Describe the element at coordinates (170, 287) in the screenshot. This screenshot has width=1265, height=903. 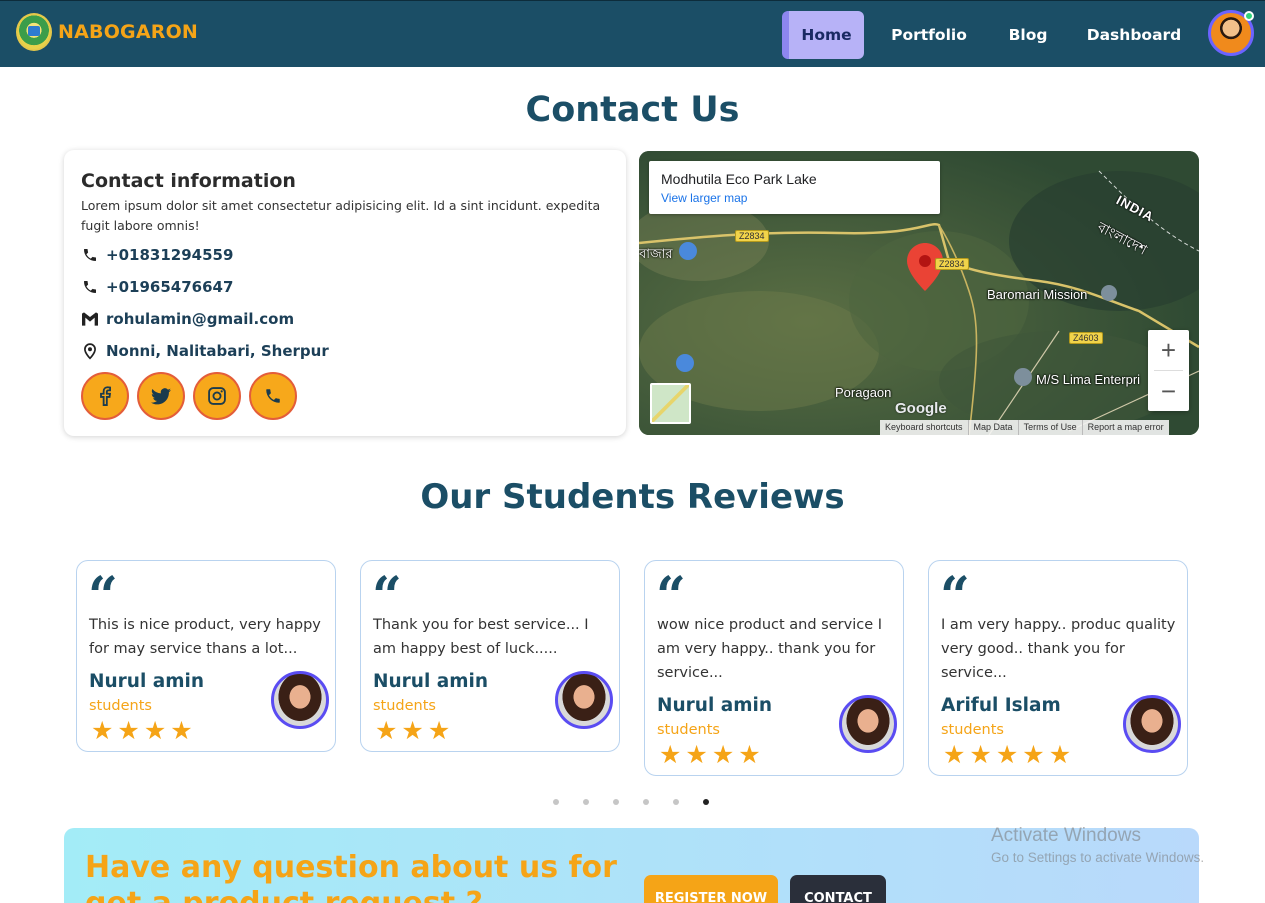
I see `phone-2-text: +01965476647` at that location.